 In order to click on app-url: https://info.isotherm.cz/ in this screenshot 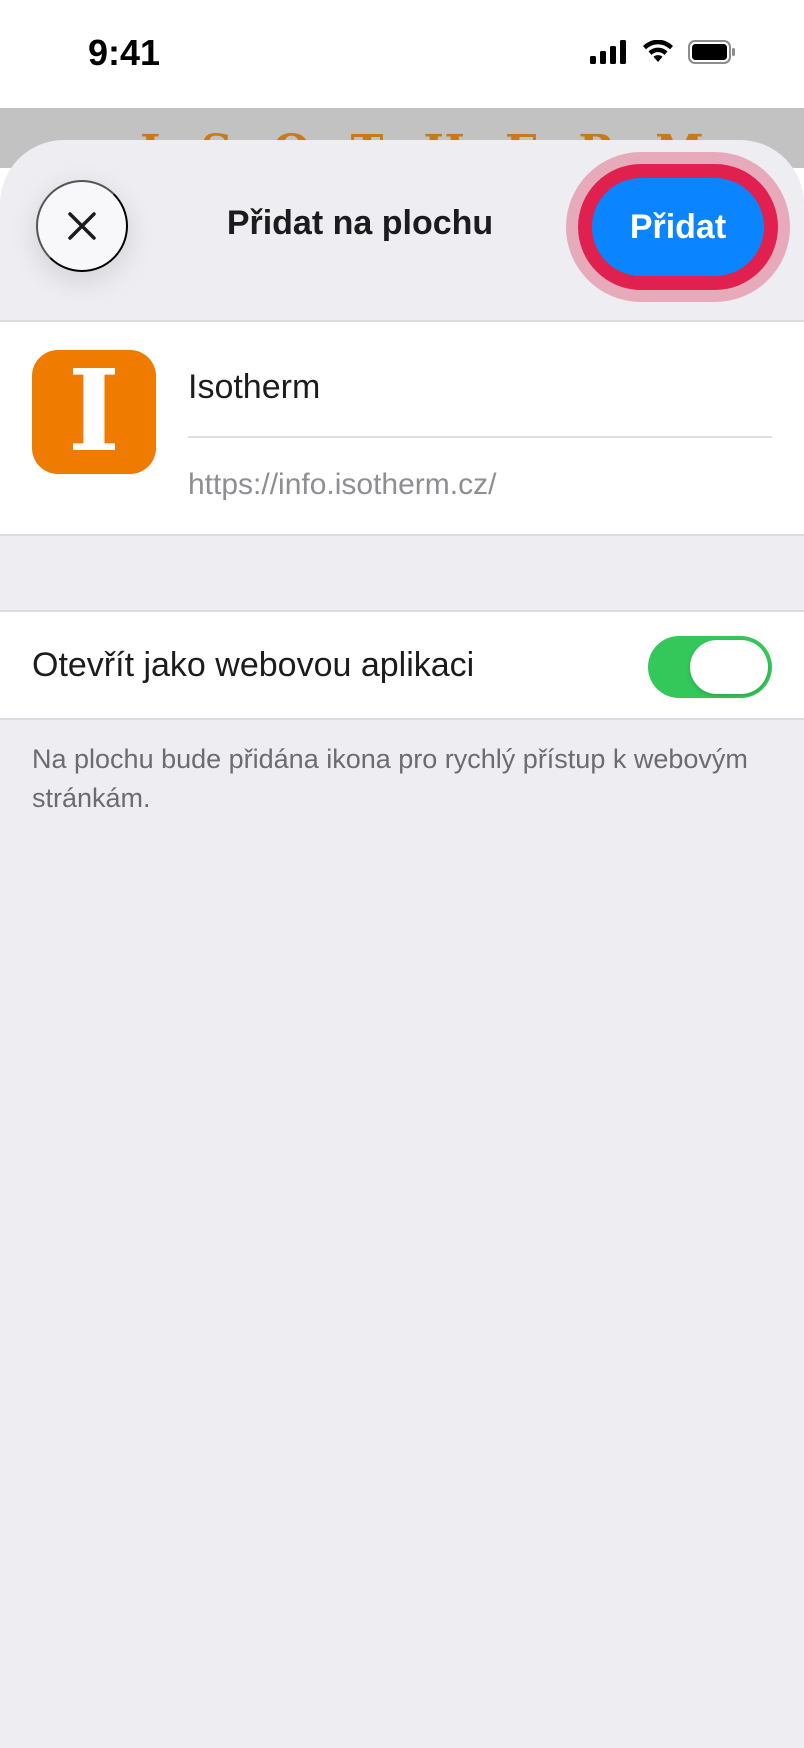, I will do `click(342, 484)`.